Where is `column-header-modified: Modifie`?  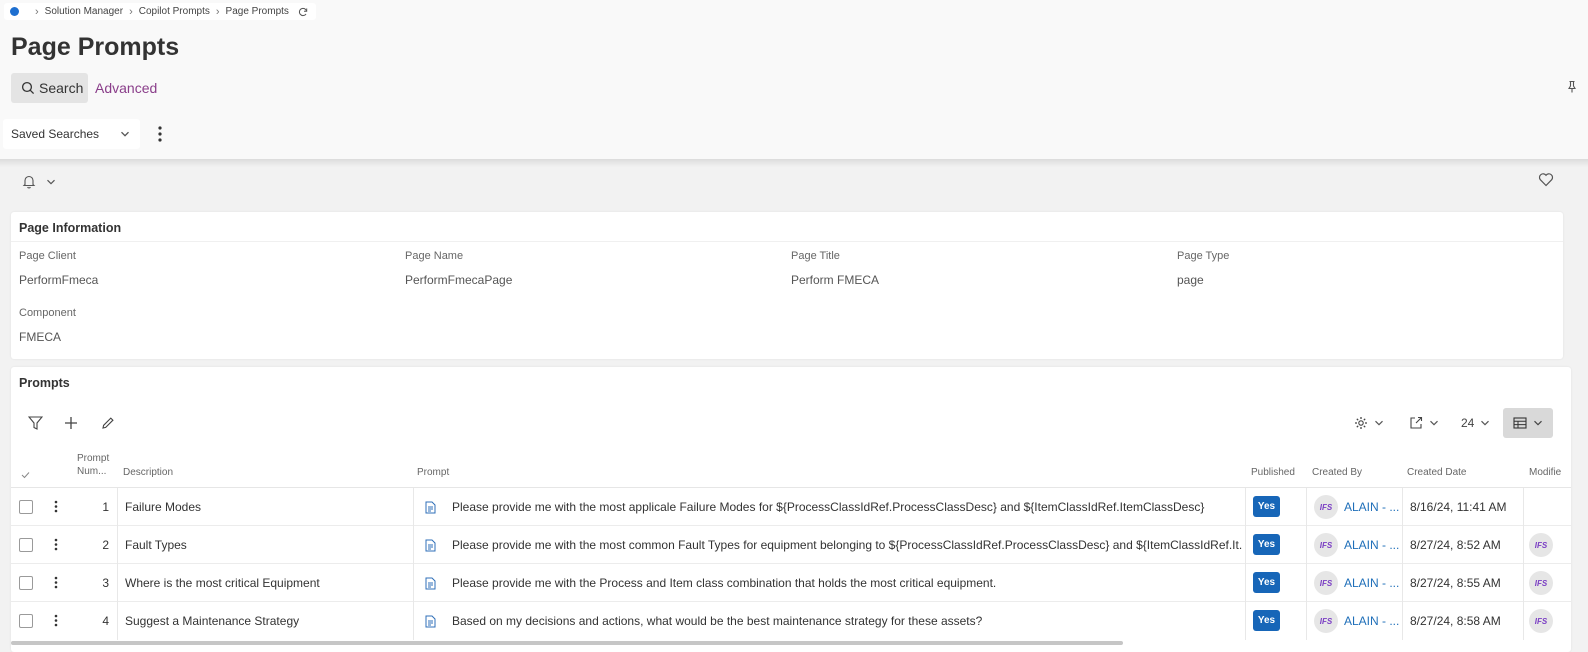 column-header-modified: Modifie is located at coordinates (1545, 472).